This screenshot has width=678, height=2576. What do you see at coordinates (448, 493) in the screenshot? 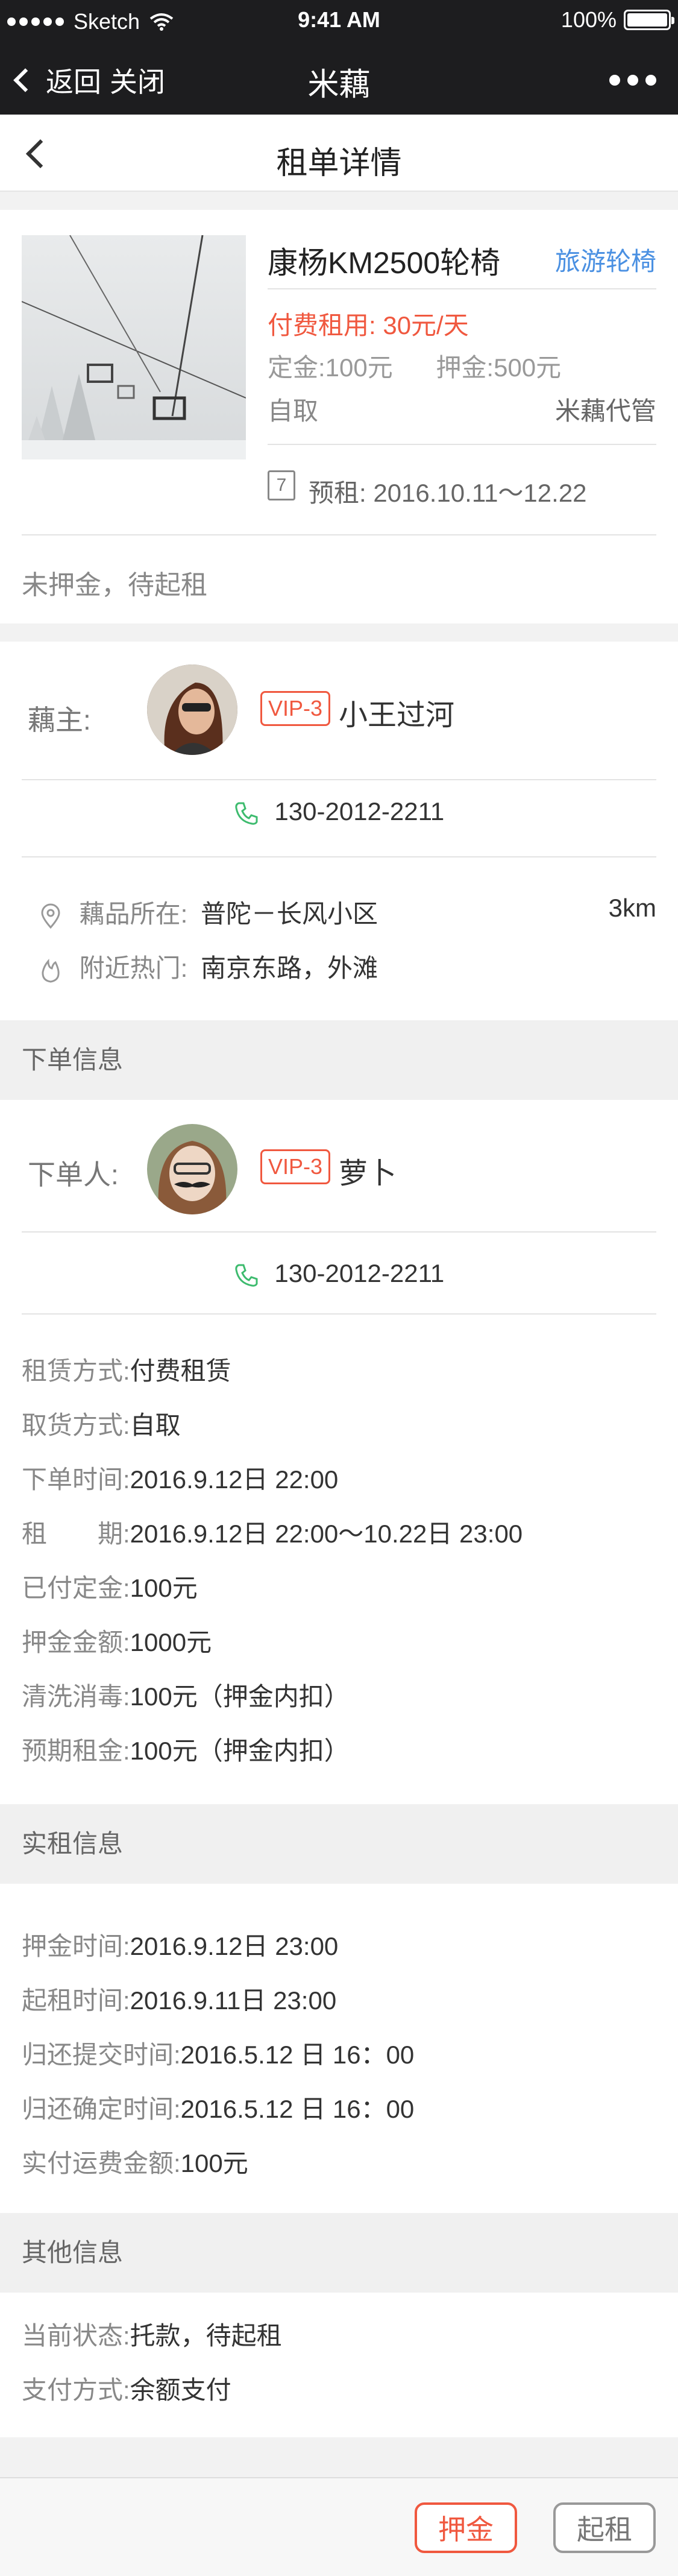
I see `reserve-period: 预租: 2016.10.11～12.22` at bounding box center [448, 493].